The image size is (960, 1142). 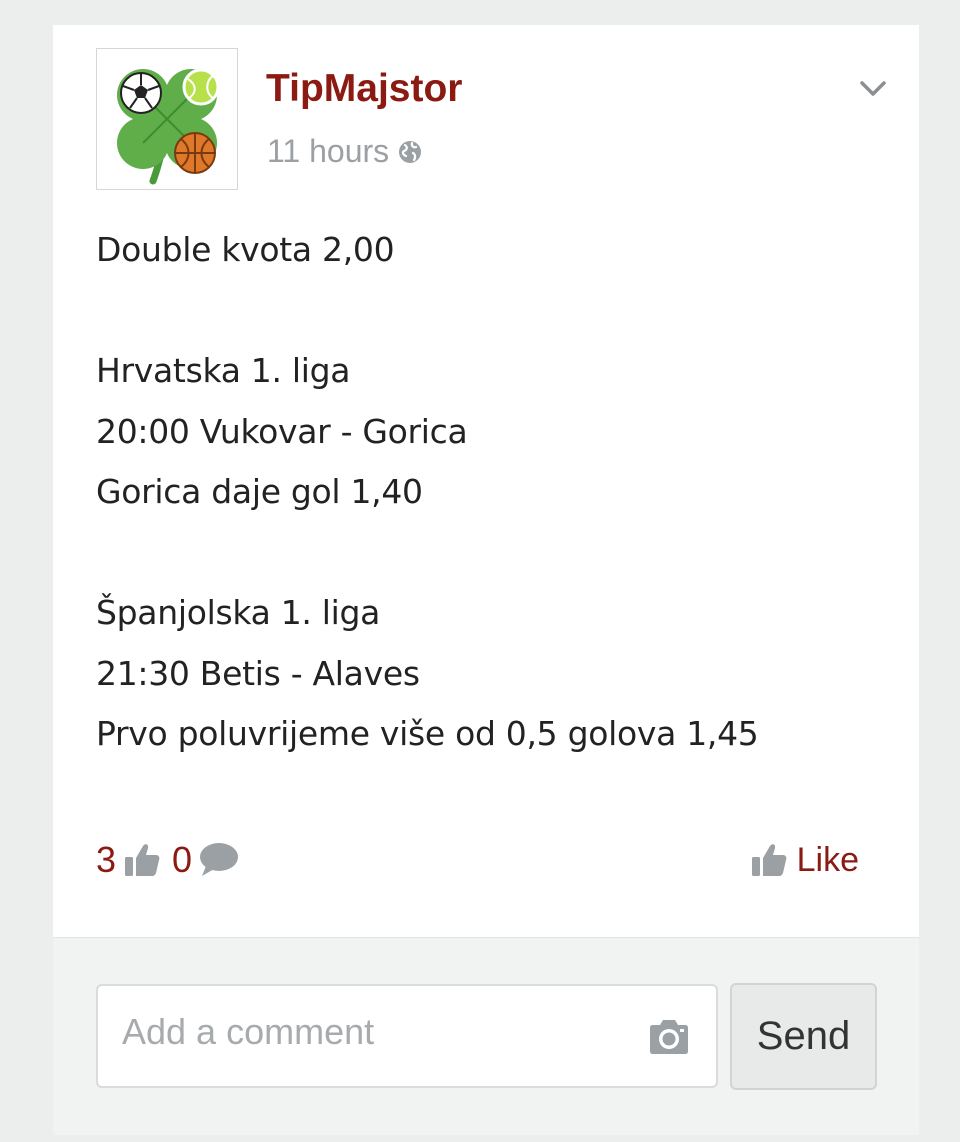 What do you see at coordinates (372, 1032) in the screenshot?
I see `comment-input` at bounding box center [372, 1032].